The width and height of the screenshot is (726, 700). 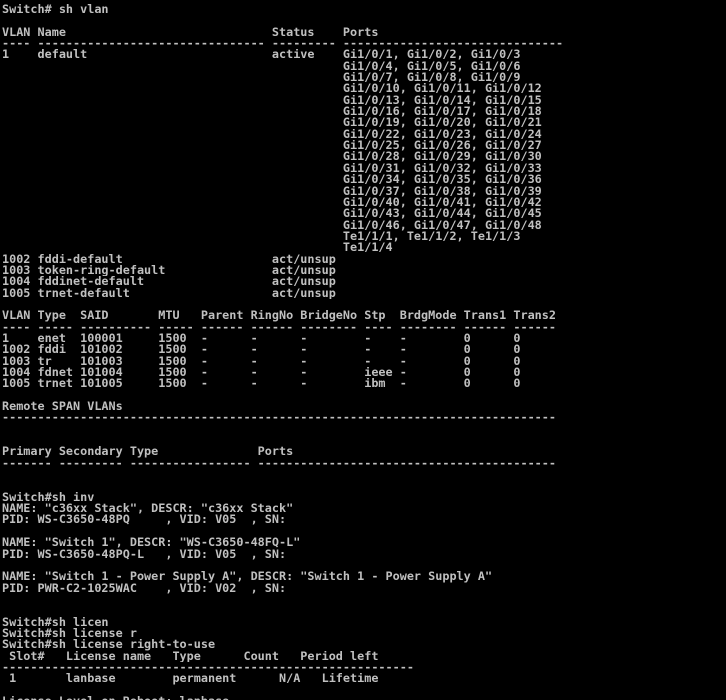 I want to click on terminal-line: Gi1/0/31, Gi1/0/32, Gi1/0/33, so click(x=272, y=168).